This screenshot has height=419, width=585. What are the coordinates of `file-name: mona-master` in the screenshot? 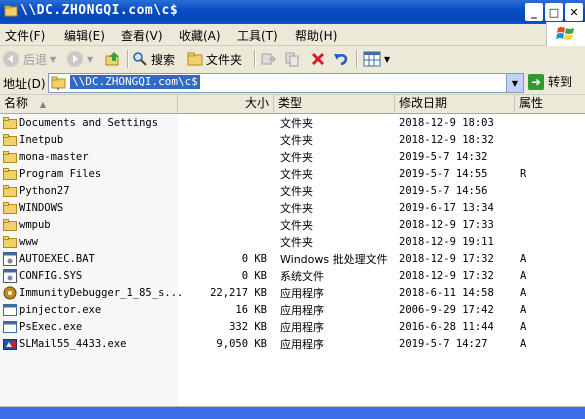 It's located at (54, 157).